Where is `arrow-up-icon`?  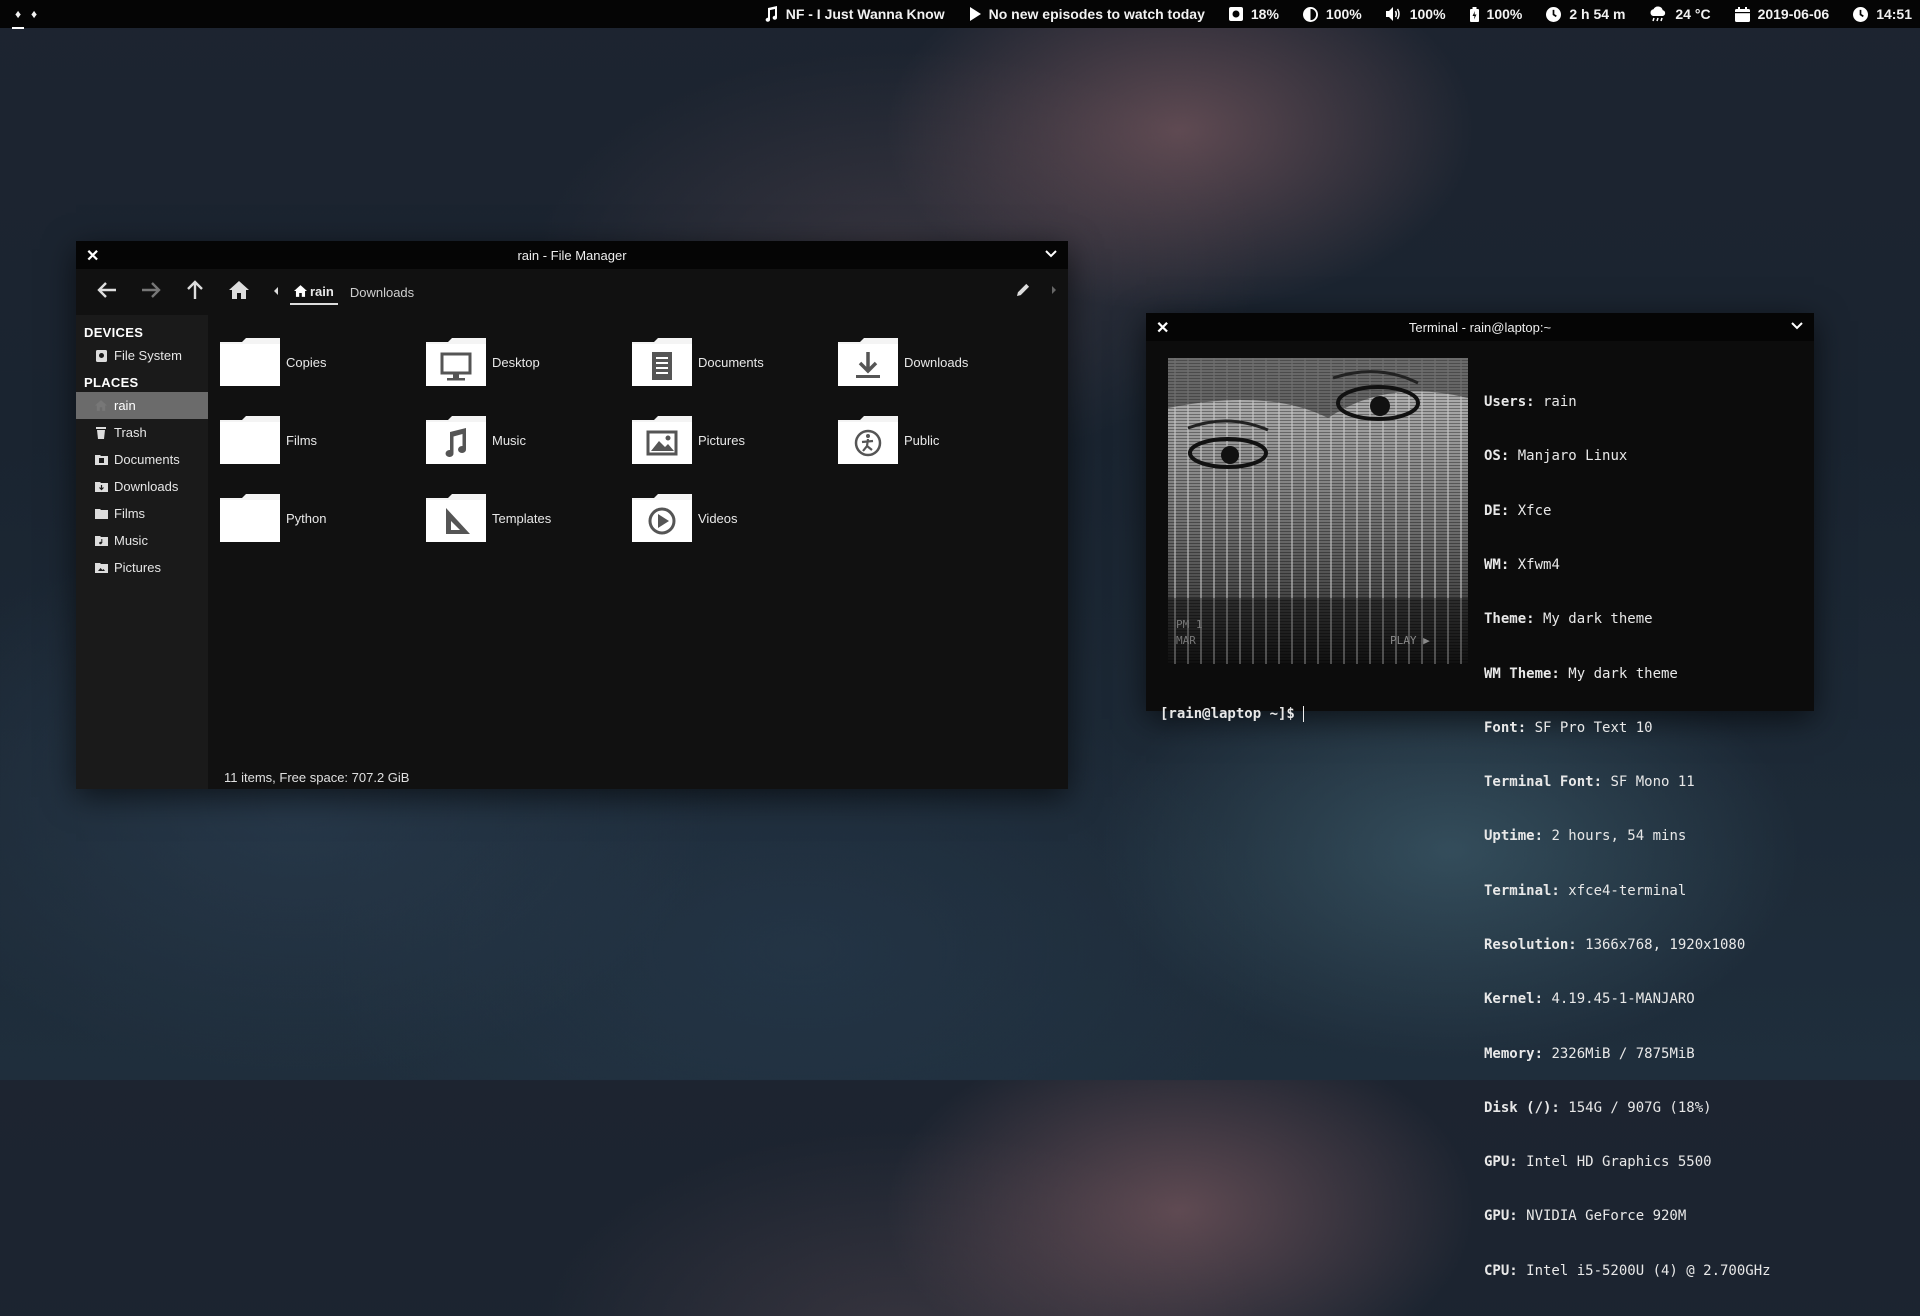 arrow-up-icon is located at coordinates (195, 292).